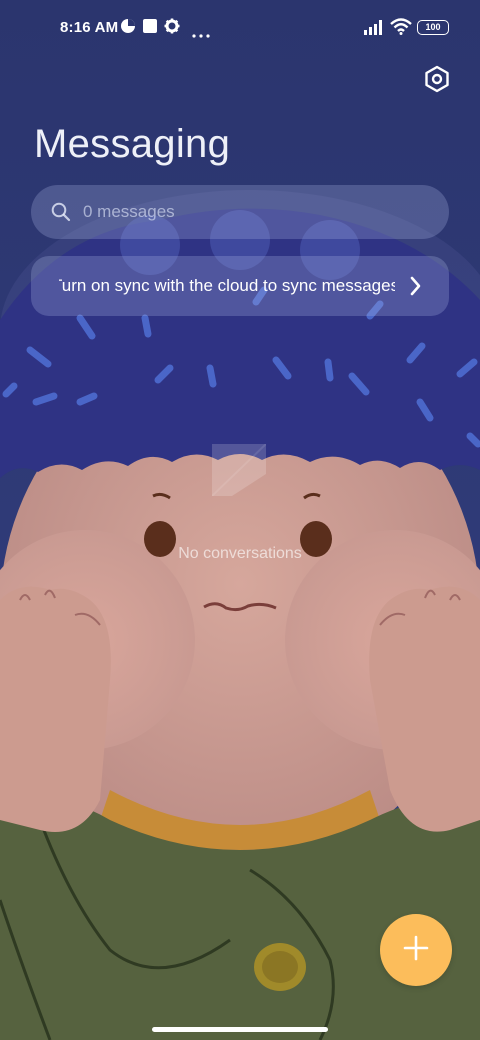 The width and height of the screenshot is (480, 1040). Describe the element at coordinates (201, 34) in the screenshot. I see `more-dots-icon` at that location.